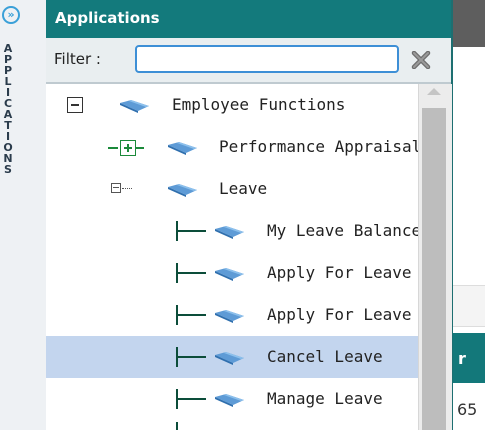 The width and height of the screenshot is (485, 430). I want to click on panel-title: Applications, so click(248, 19).